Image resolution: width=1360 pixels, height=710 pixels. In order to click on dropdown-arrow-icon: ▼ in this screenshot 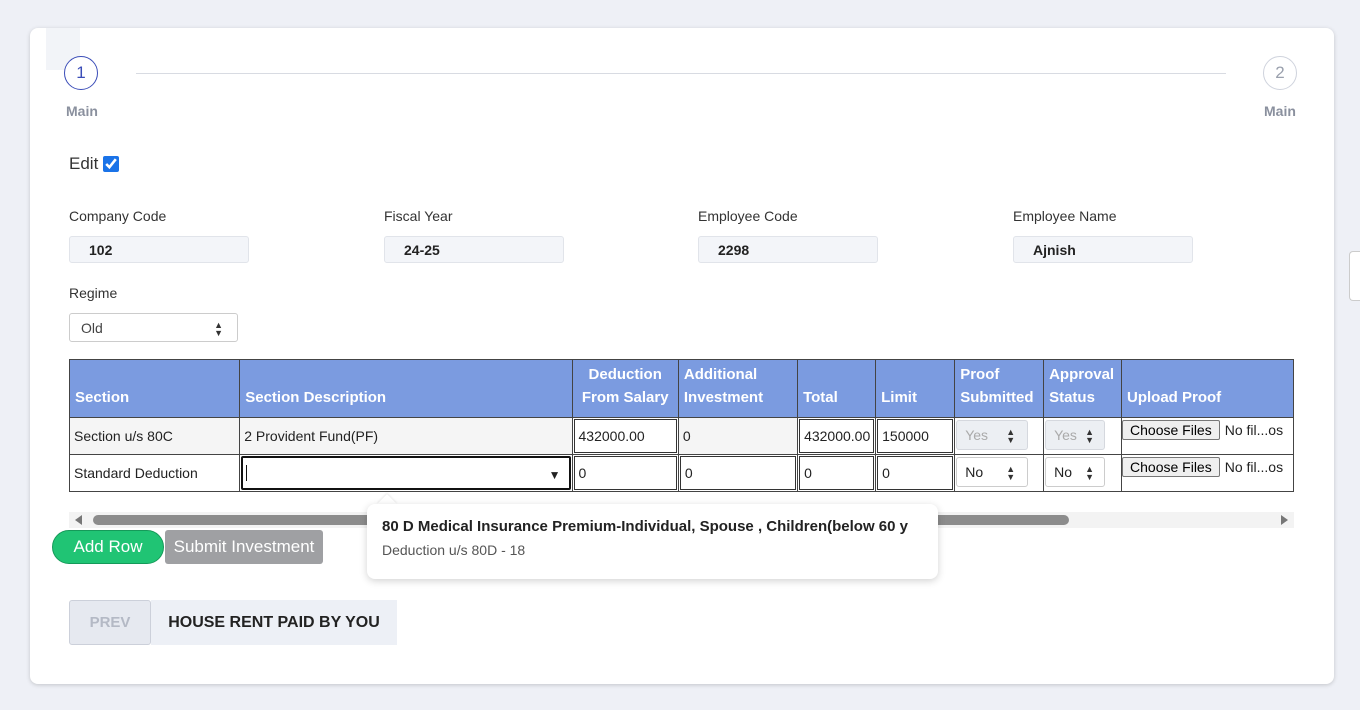, I will do `click(555, 475)`.